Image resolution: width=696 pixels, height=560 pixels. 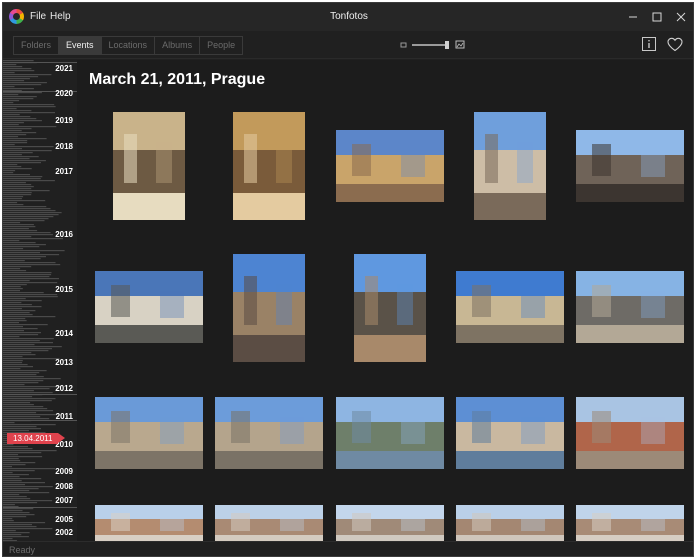 What do you see at coordinates (64, 486) in the screenshot?
I see `timeline-year-label: 2008` at bounding box center [64, 486].